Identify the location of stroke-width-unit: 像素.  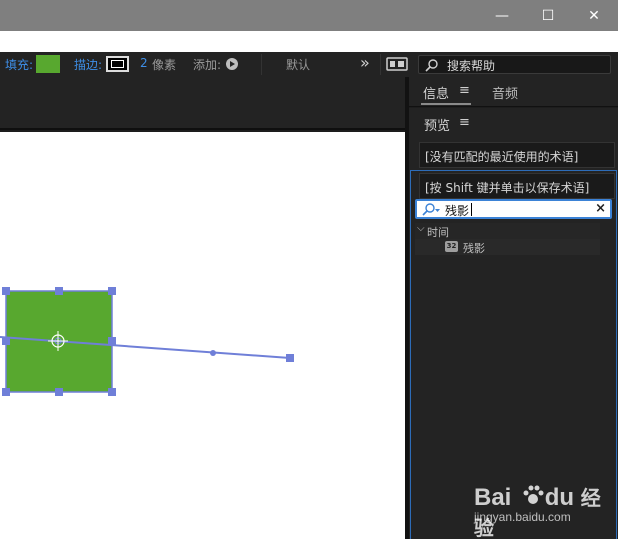
(164, 65).